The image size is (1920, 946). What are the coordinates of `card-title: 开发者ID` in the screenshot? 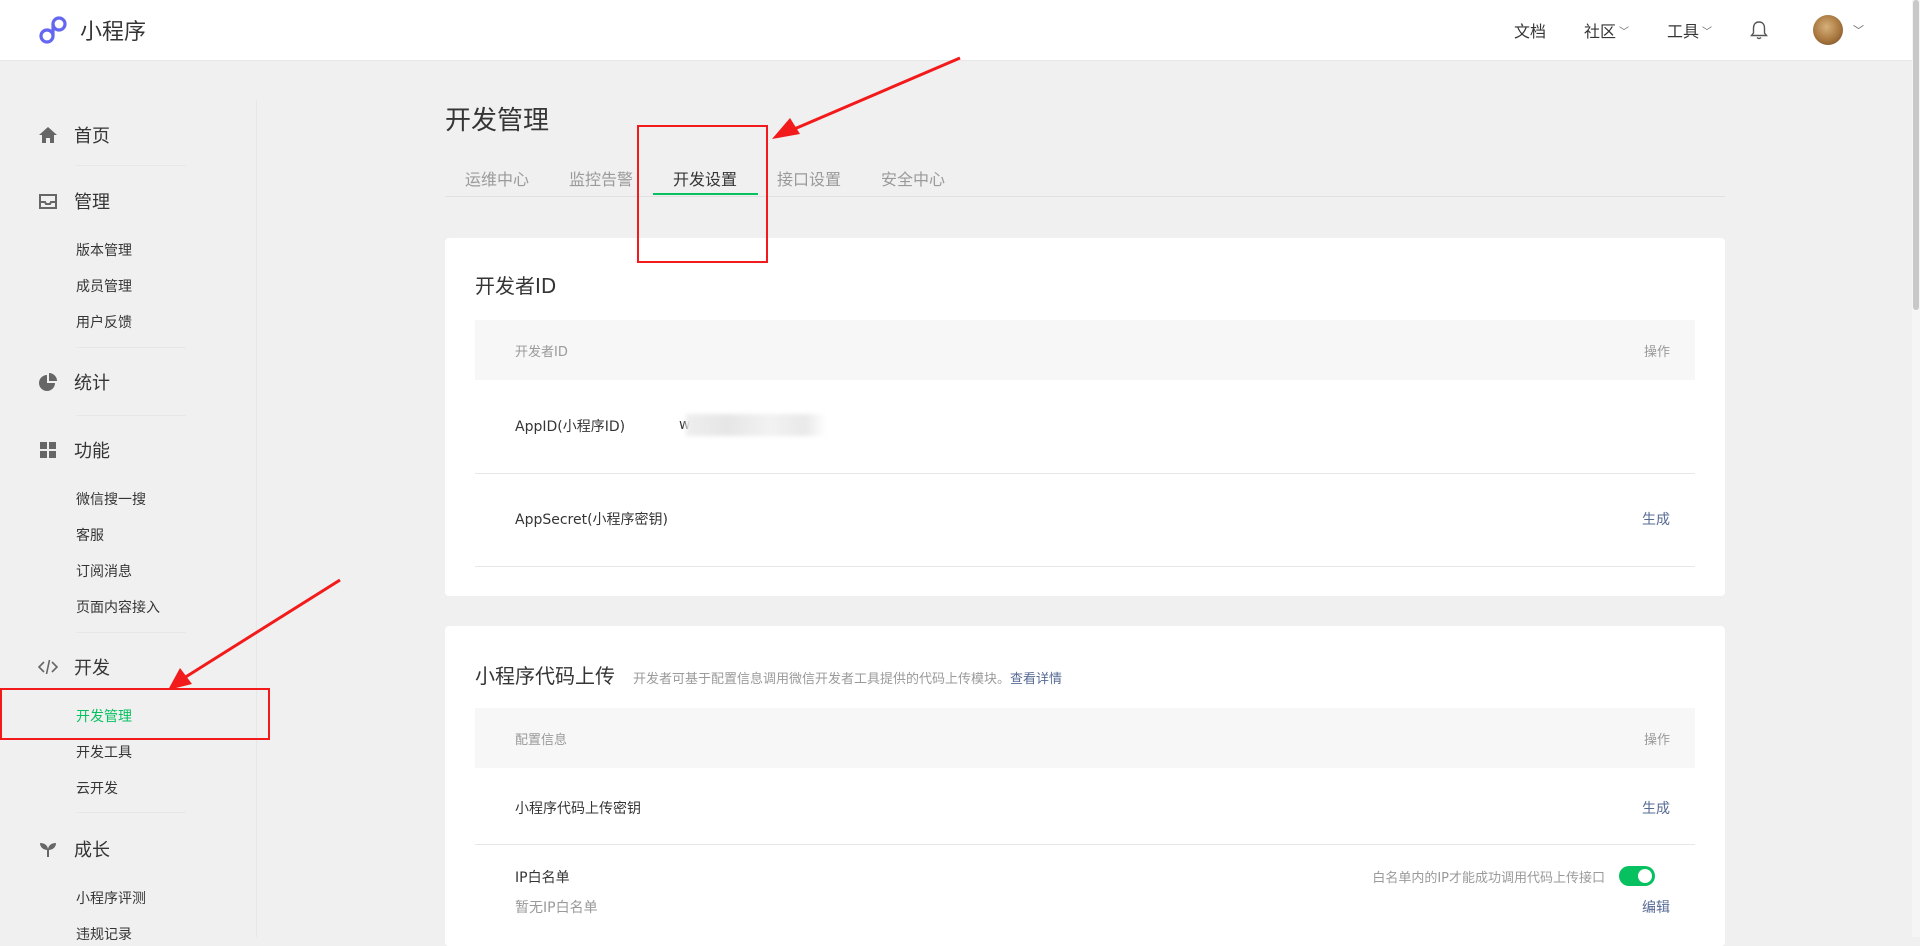 It's located at (516, 286).